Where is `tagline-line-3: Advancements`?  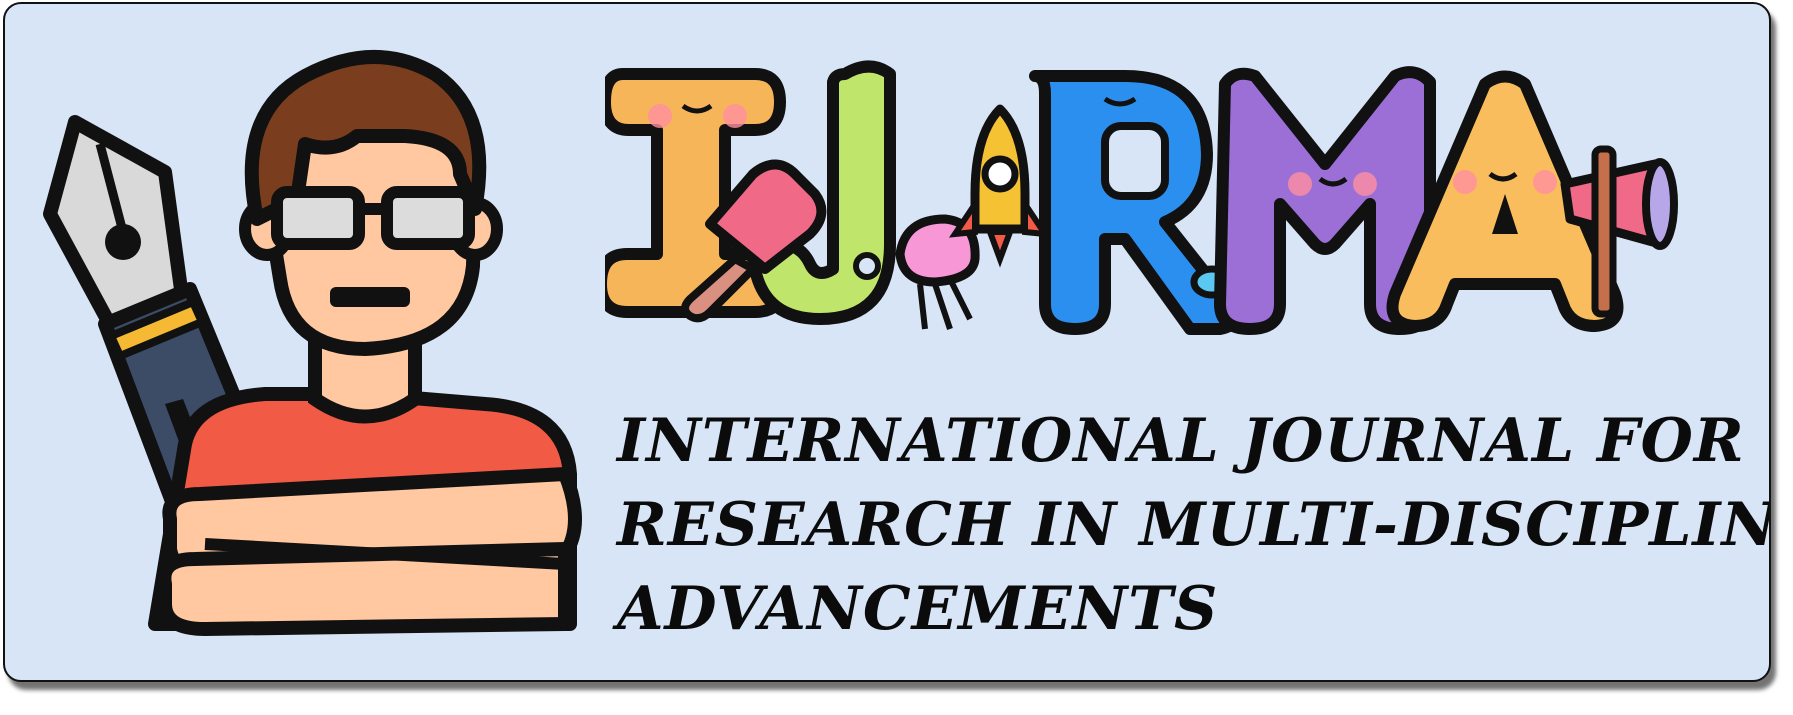 tagline-line-3: Advancements is located at coordinates (918, 609).